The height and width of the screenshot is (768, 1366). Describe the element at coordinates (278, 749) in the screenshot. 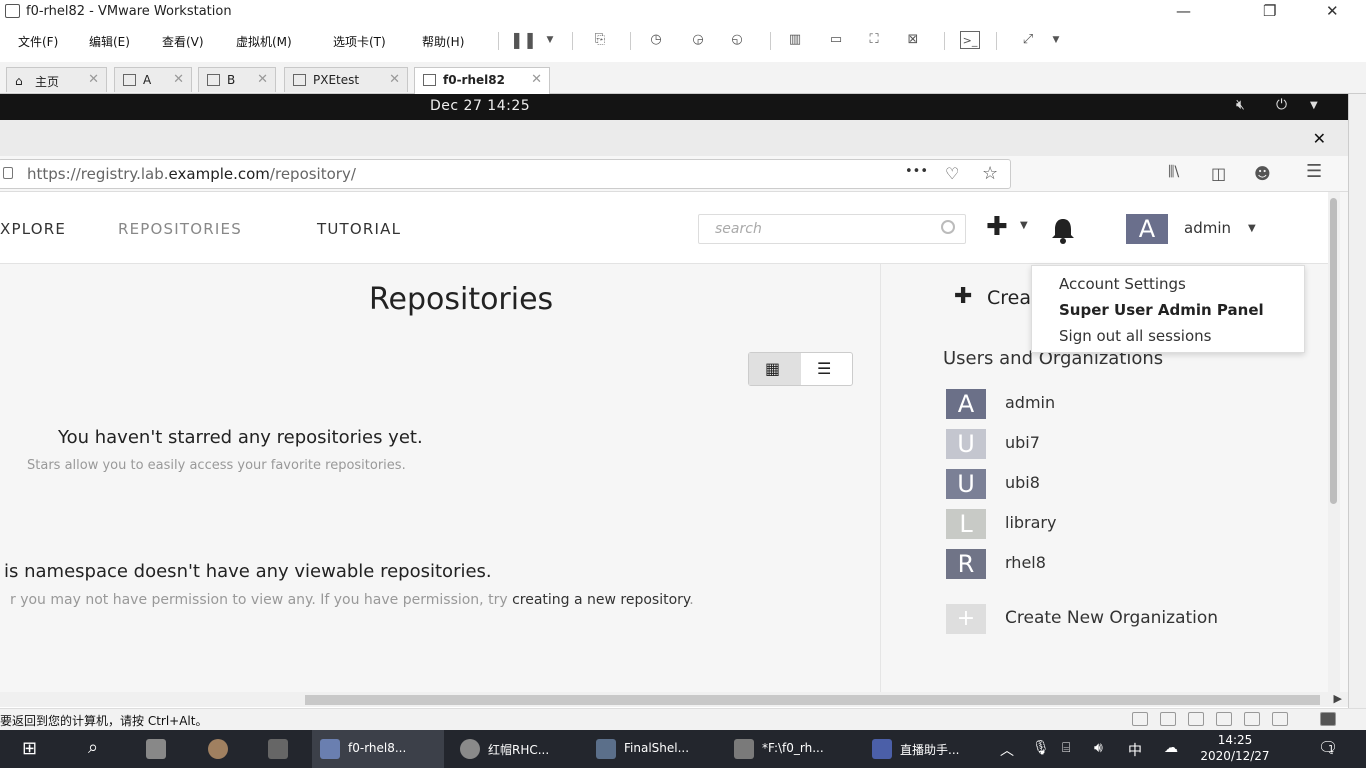

I see `taskbar-app-calculator` at that location.